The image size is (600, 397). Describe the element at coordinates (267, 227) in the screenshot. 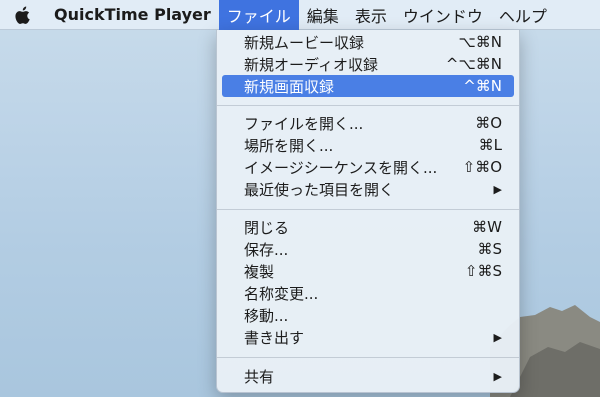

I see `menu-item-label: 閉じる` at that location.